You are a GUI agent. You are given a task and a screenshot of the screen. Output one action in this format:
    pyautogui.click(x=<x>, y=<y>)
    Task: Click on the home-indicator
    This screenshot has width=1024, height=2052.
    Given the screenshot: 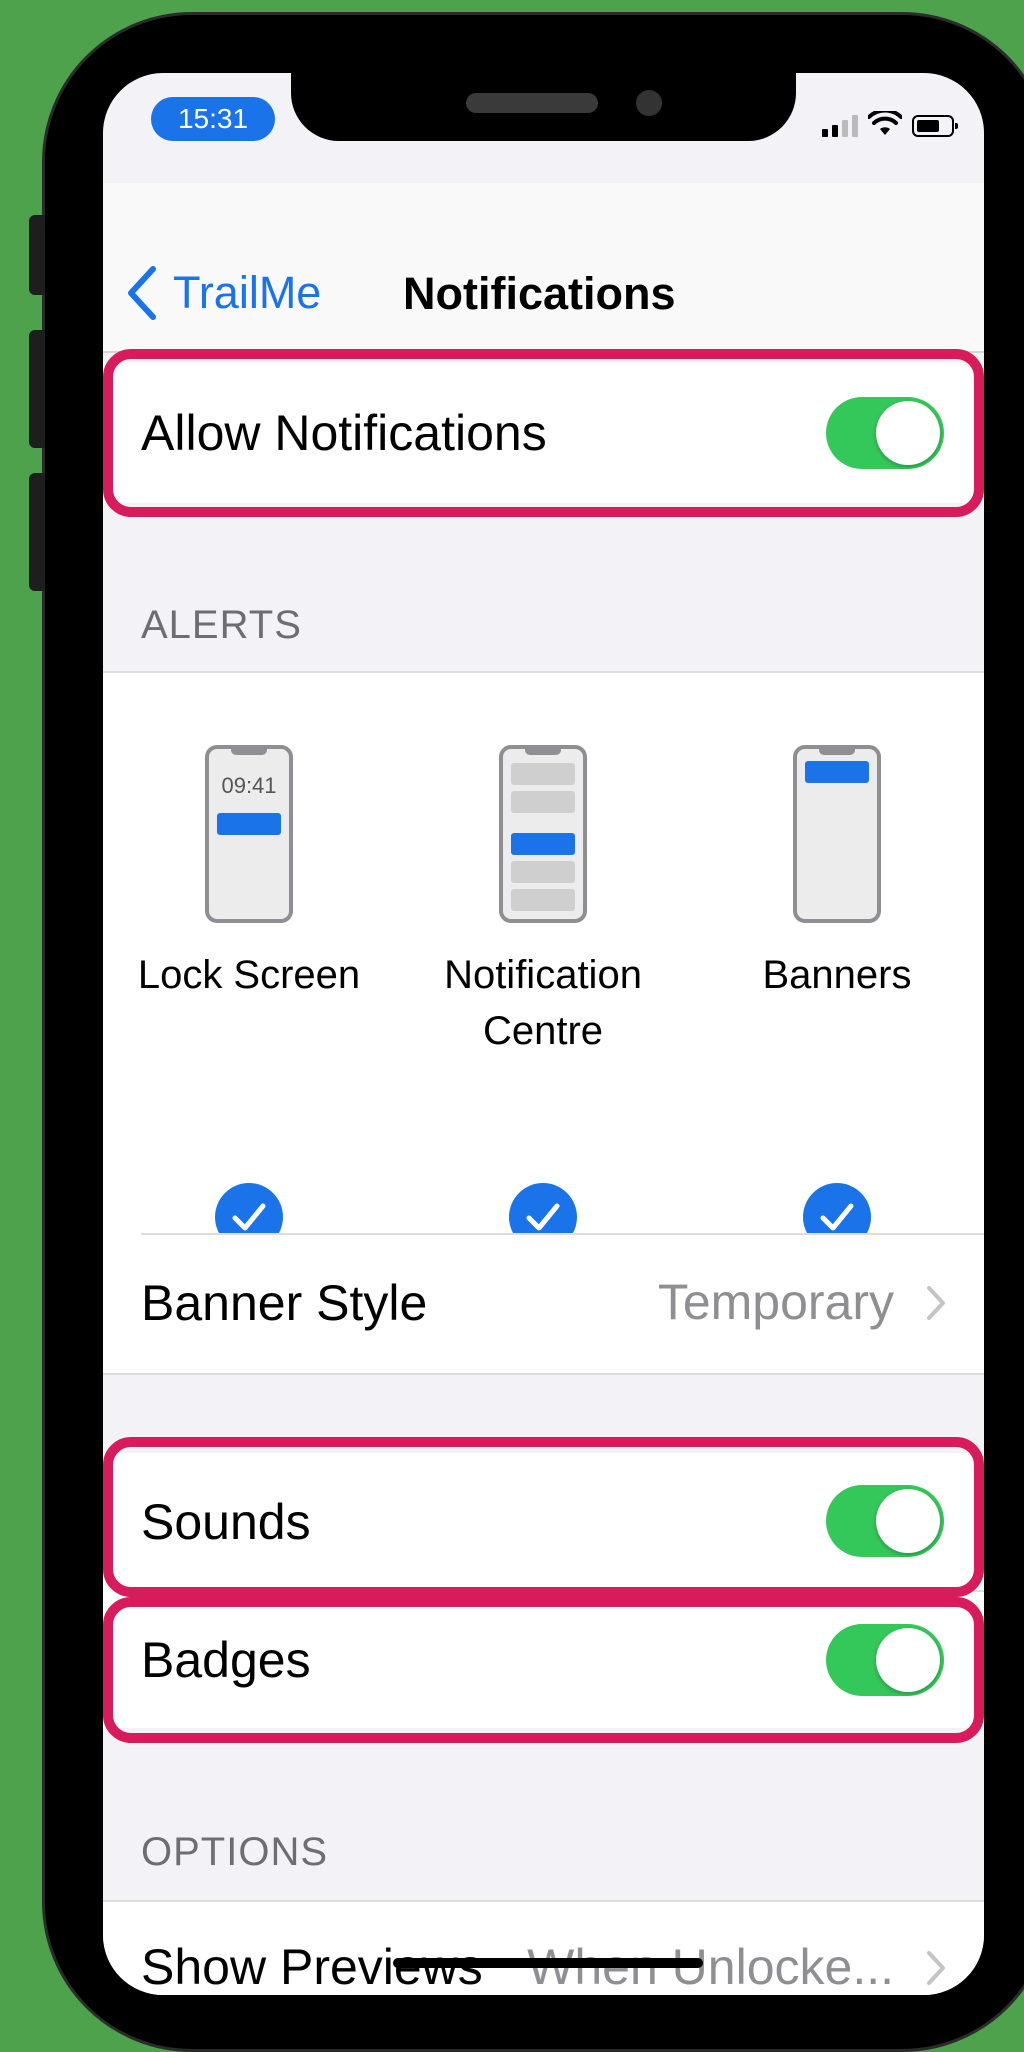 What is the action you would take?
    pyautogui.click(x=548, y=1963)
    